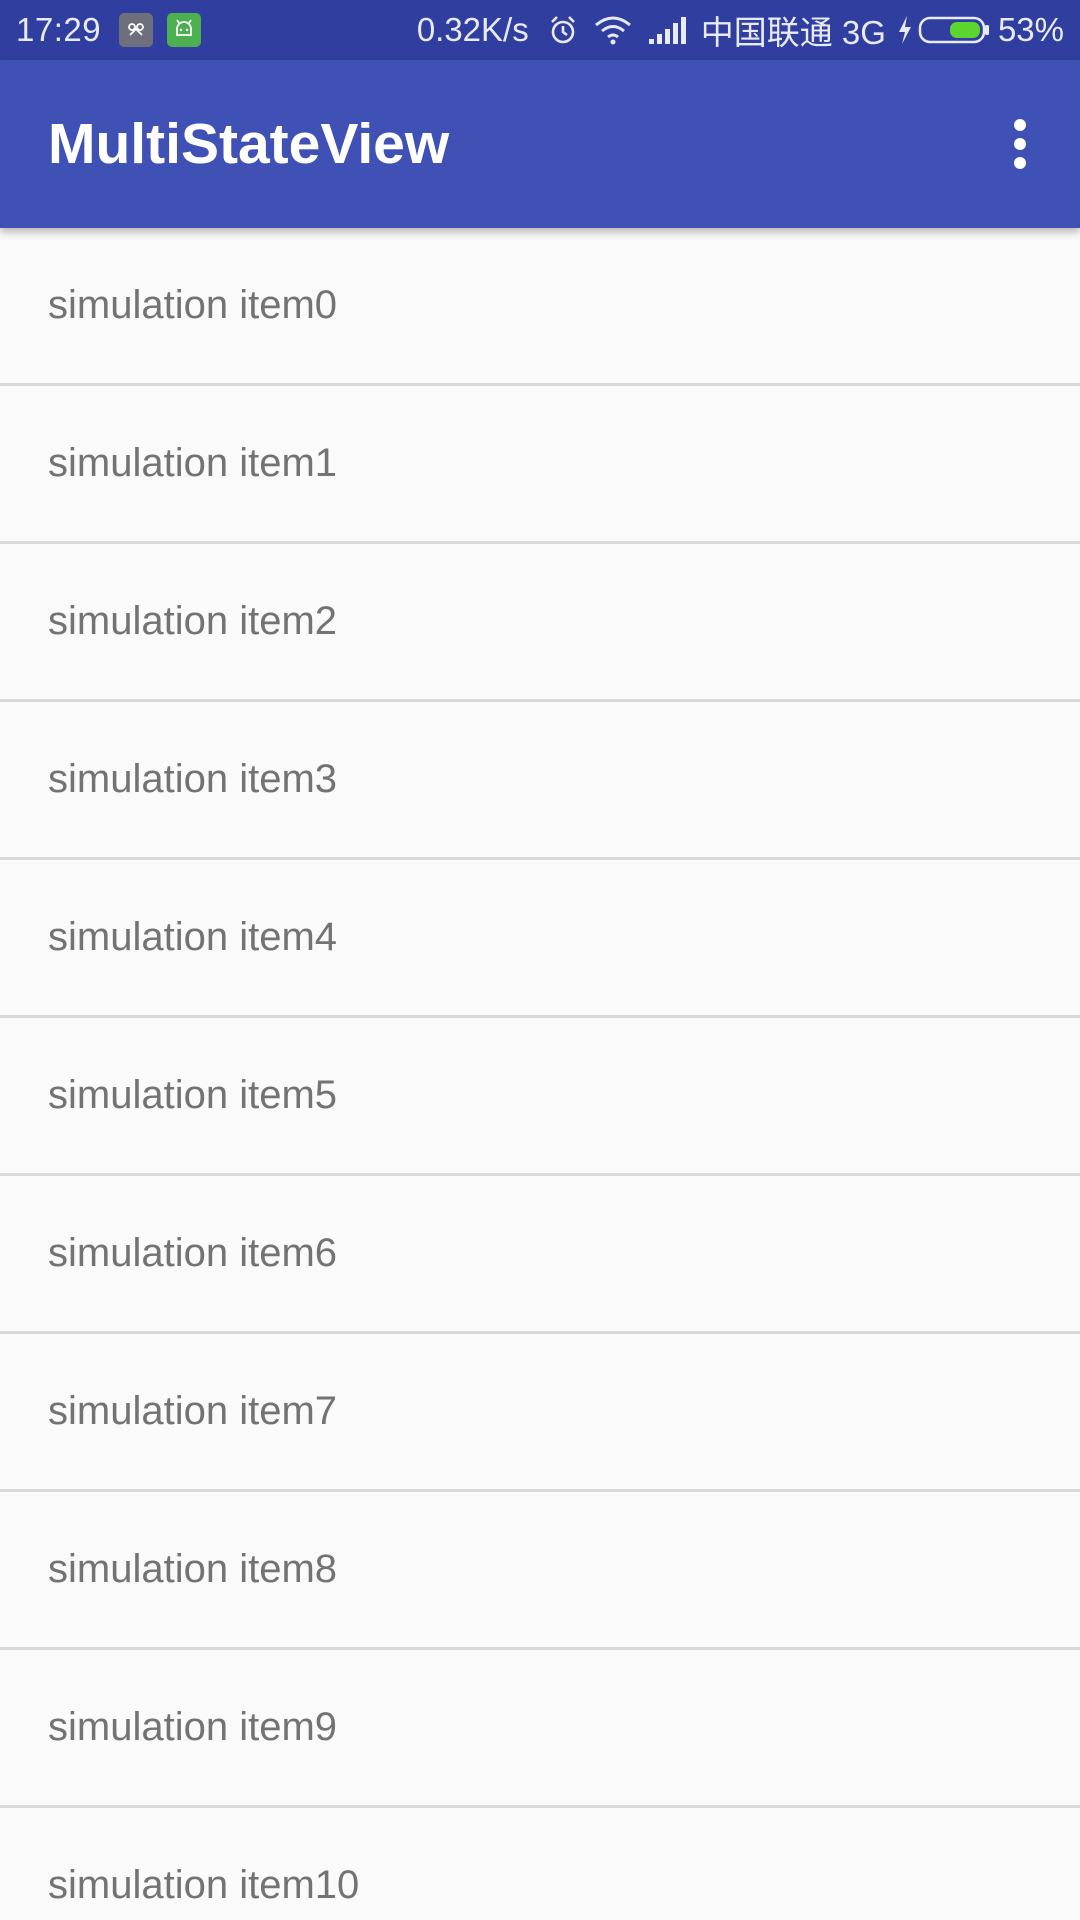 The image size is (1080, 1920). Describe the element at coordinates (540, 307) in the screenshot. I see `list-item: simulation item0` at that location.